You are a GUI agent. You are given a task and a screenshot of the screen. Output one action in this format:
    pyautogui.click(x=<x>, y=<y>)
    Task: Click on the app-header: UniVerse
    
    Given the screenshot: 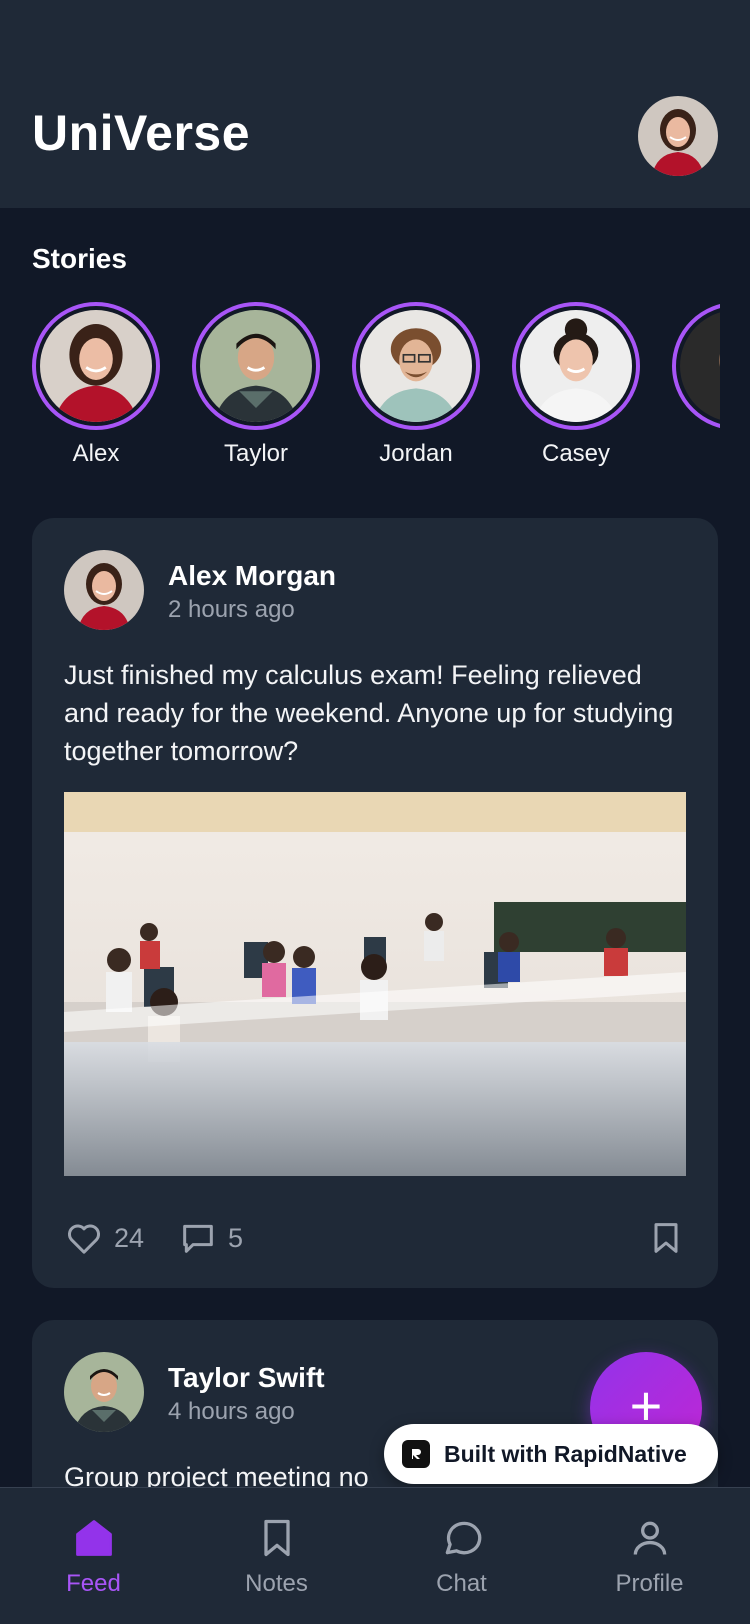 What is the action you would take?
    pyautogui.click(x=375, y=104)
    